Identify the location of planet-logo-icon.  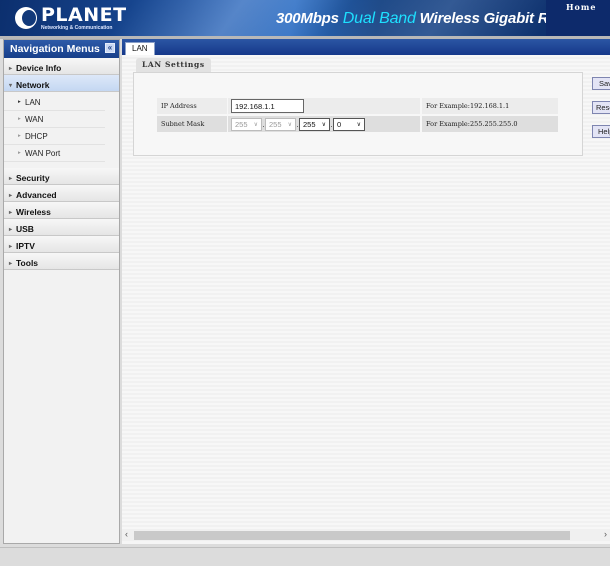
(26, 18).